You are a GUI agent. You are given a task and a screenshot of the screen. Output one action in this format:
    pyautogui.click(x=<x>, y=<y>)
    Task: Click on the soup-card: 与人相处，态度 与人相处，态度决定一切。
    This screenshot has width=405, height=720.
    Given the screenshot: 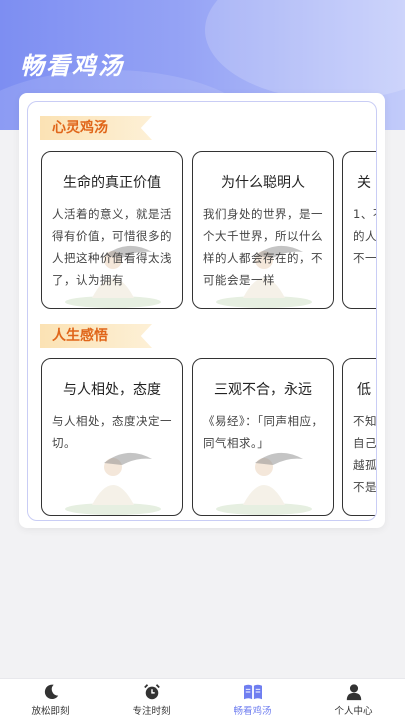 What is the action you would take?
    pyautogui.click(x=112, y=437)
    